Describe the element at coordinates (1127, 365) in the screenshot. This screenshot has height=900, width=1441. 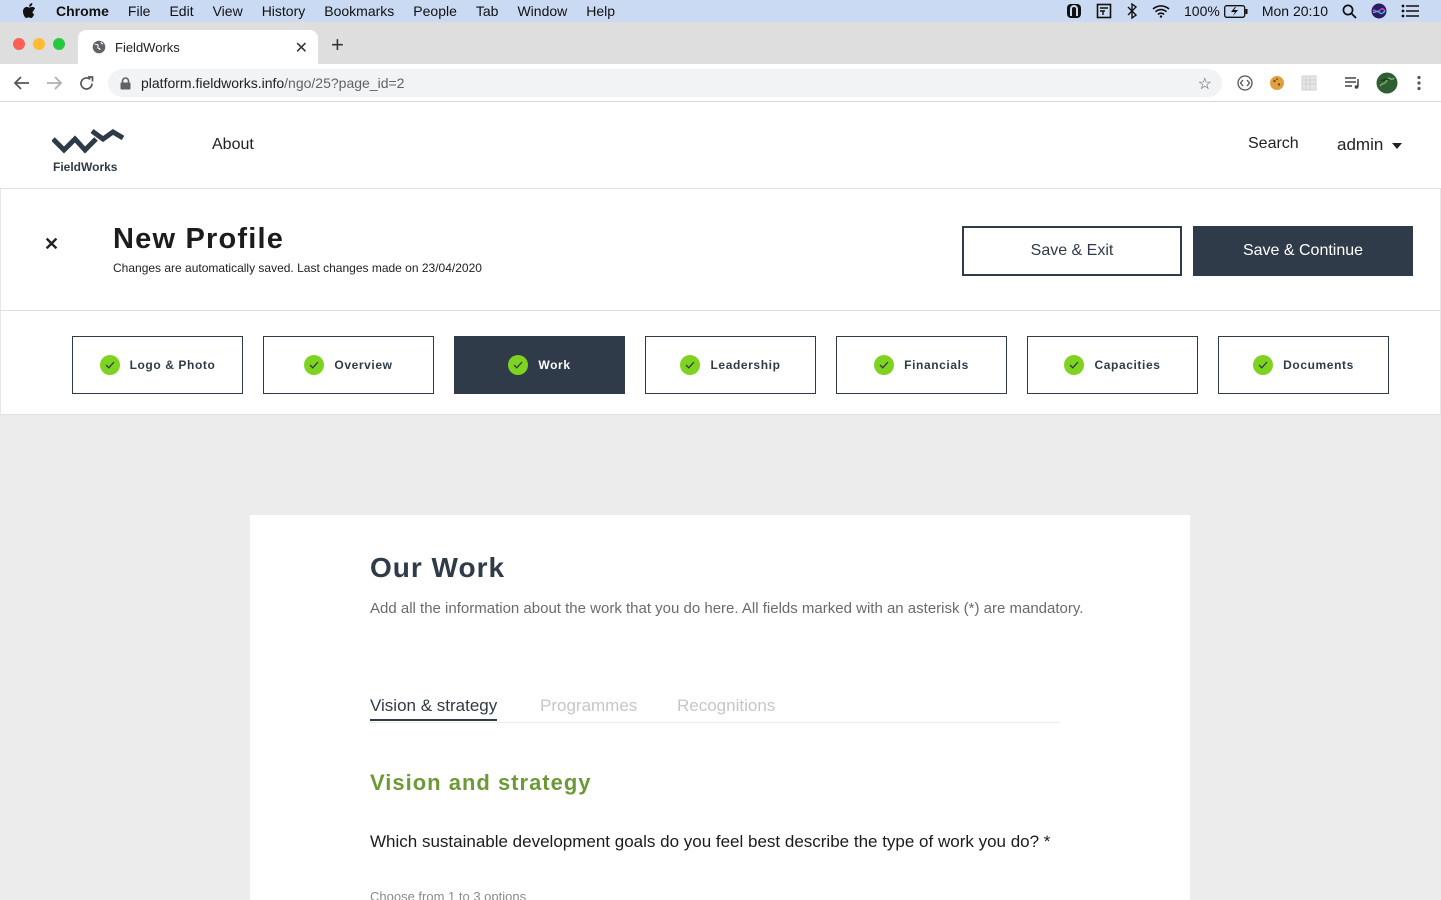
I see `step-label: Capacities` at that location.